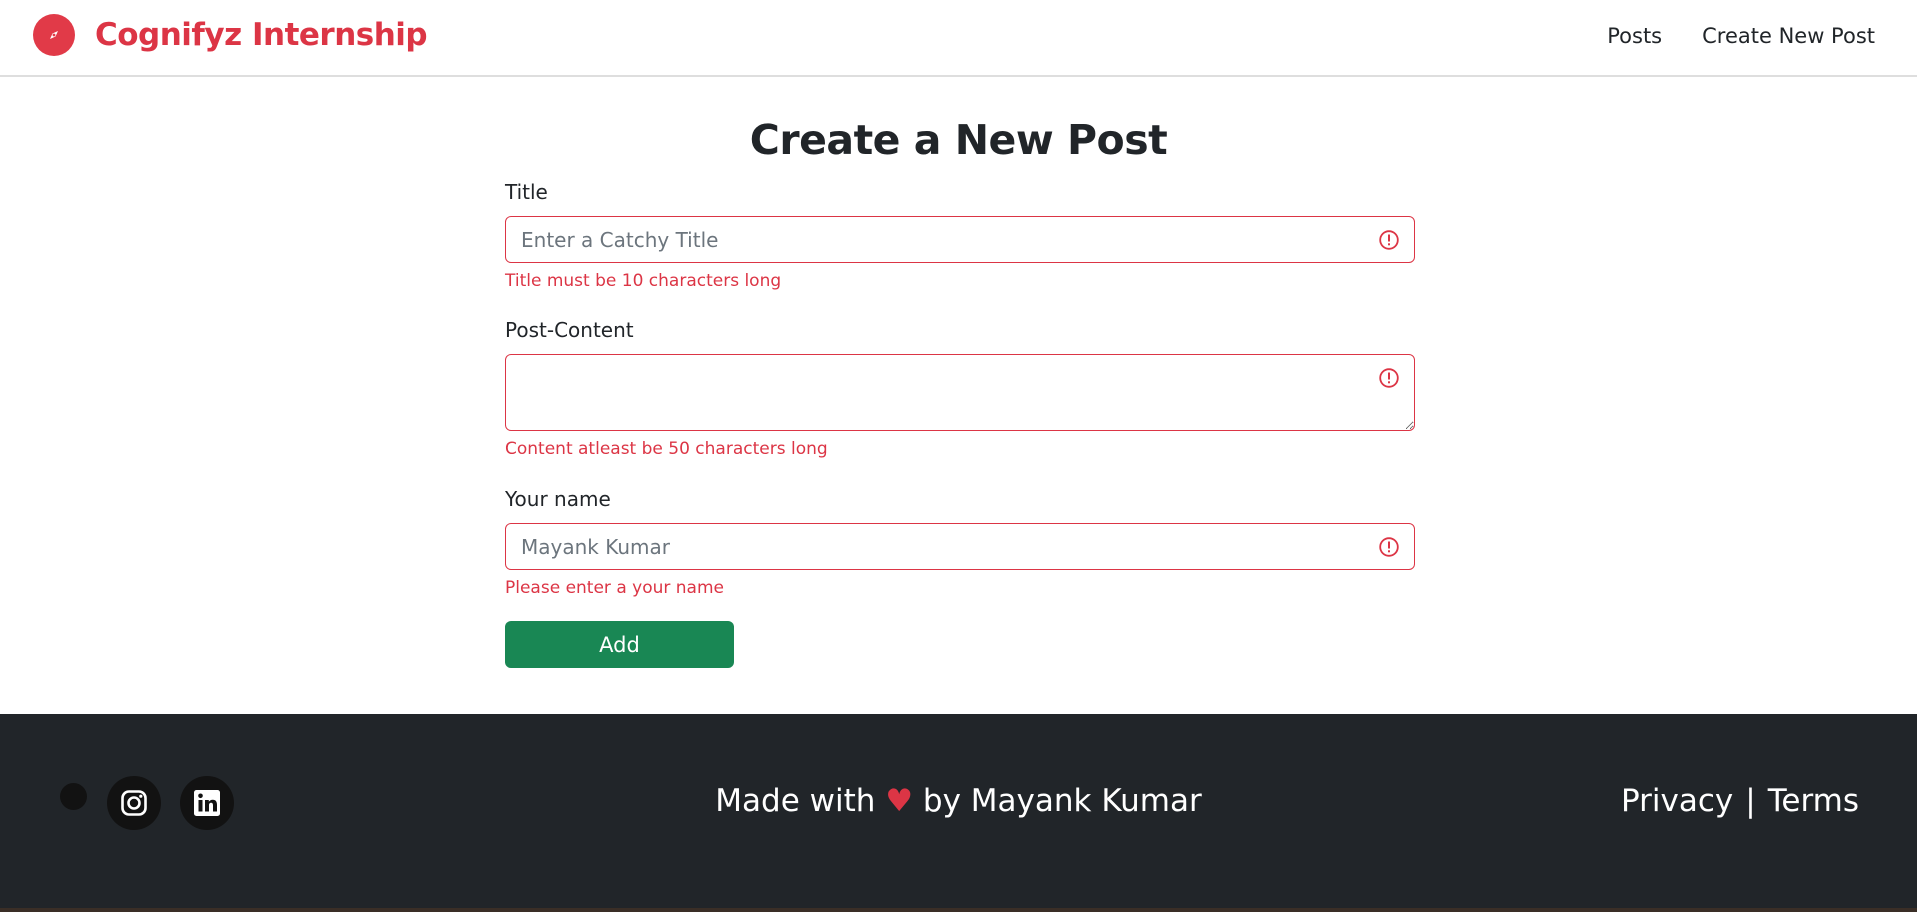 The image size is (1917, 912). What do you see at coordinates (261, 35) in the screenshot?
I see `brand-name: Cognifyz Internship` at bounding box center [261, 35].